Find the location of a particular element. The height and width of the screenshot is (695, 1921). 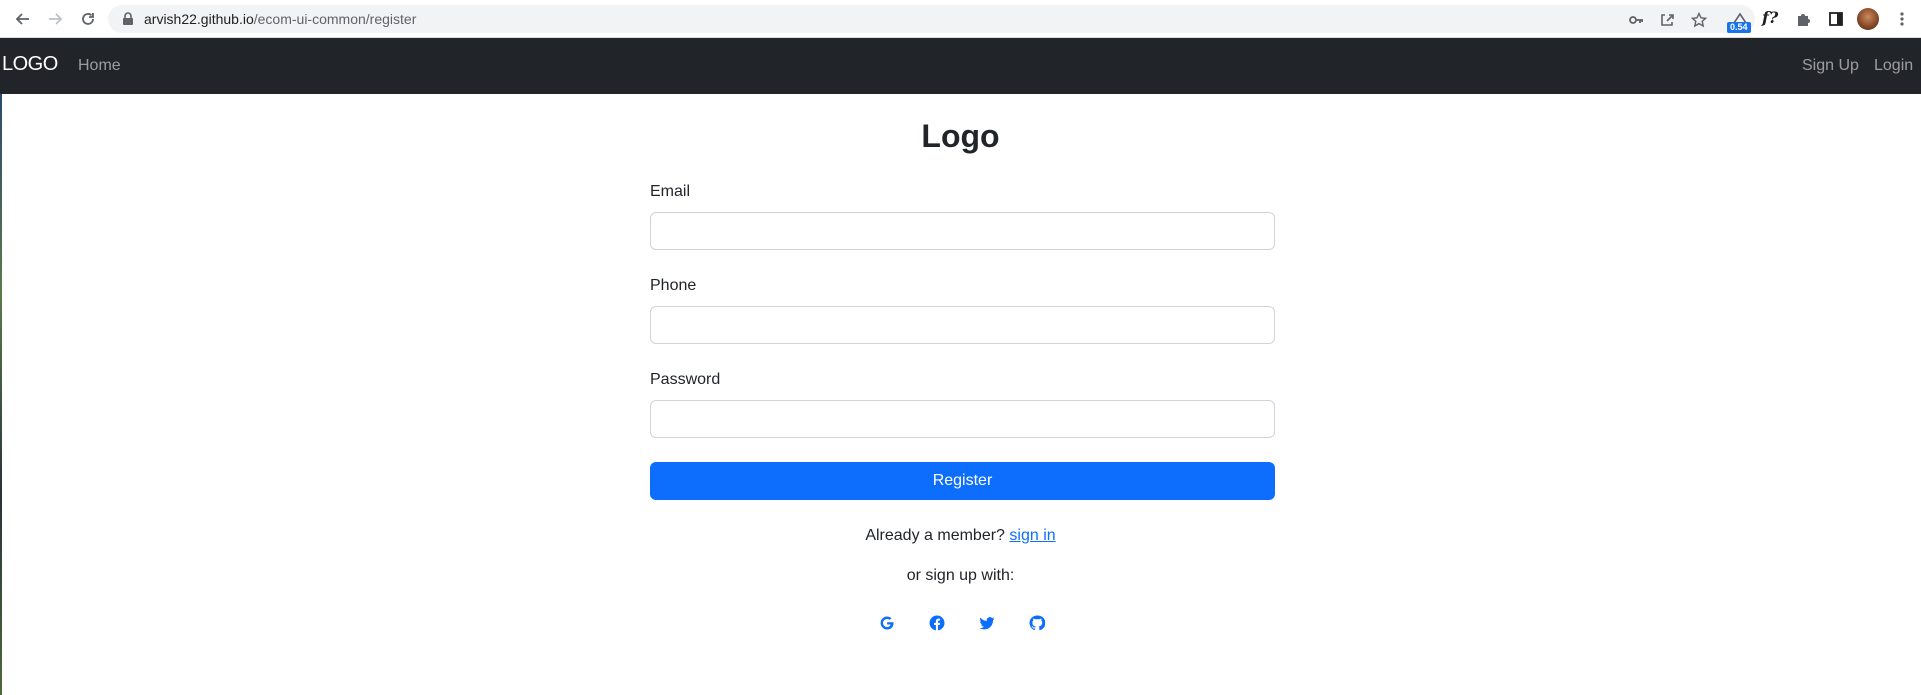

lock-icon is located at coordinates (129, 19).